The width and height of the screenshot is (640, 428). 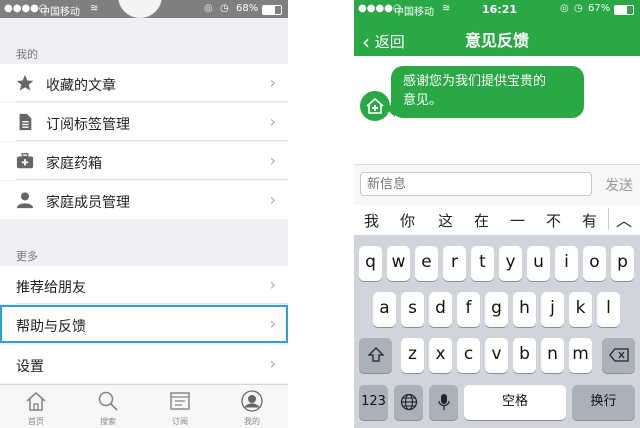 I want to click on section-title-more: 更多, so click(x=27, y=256).